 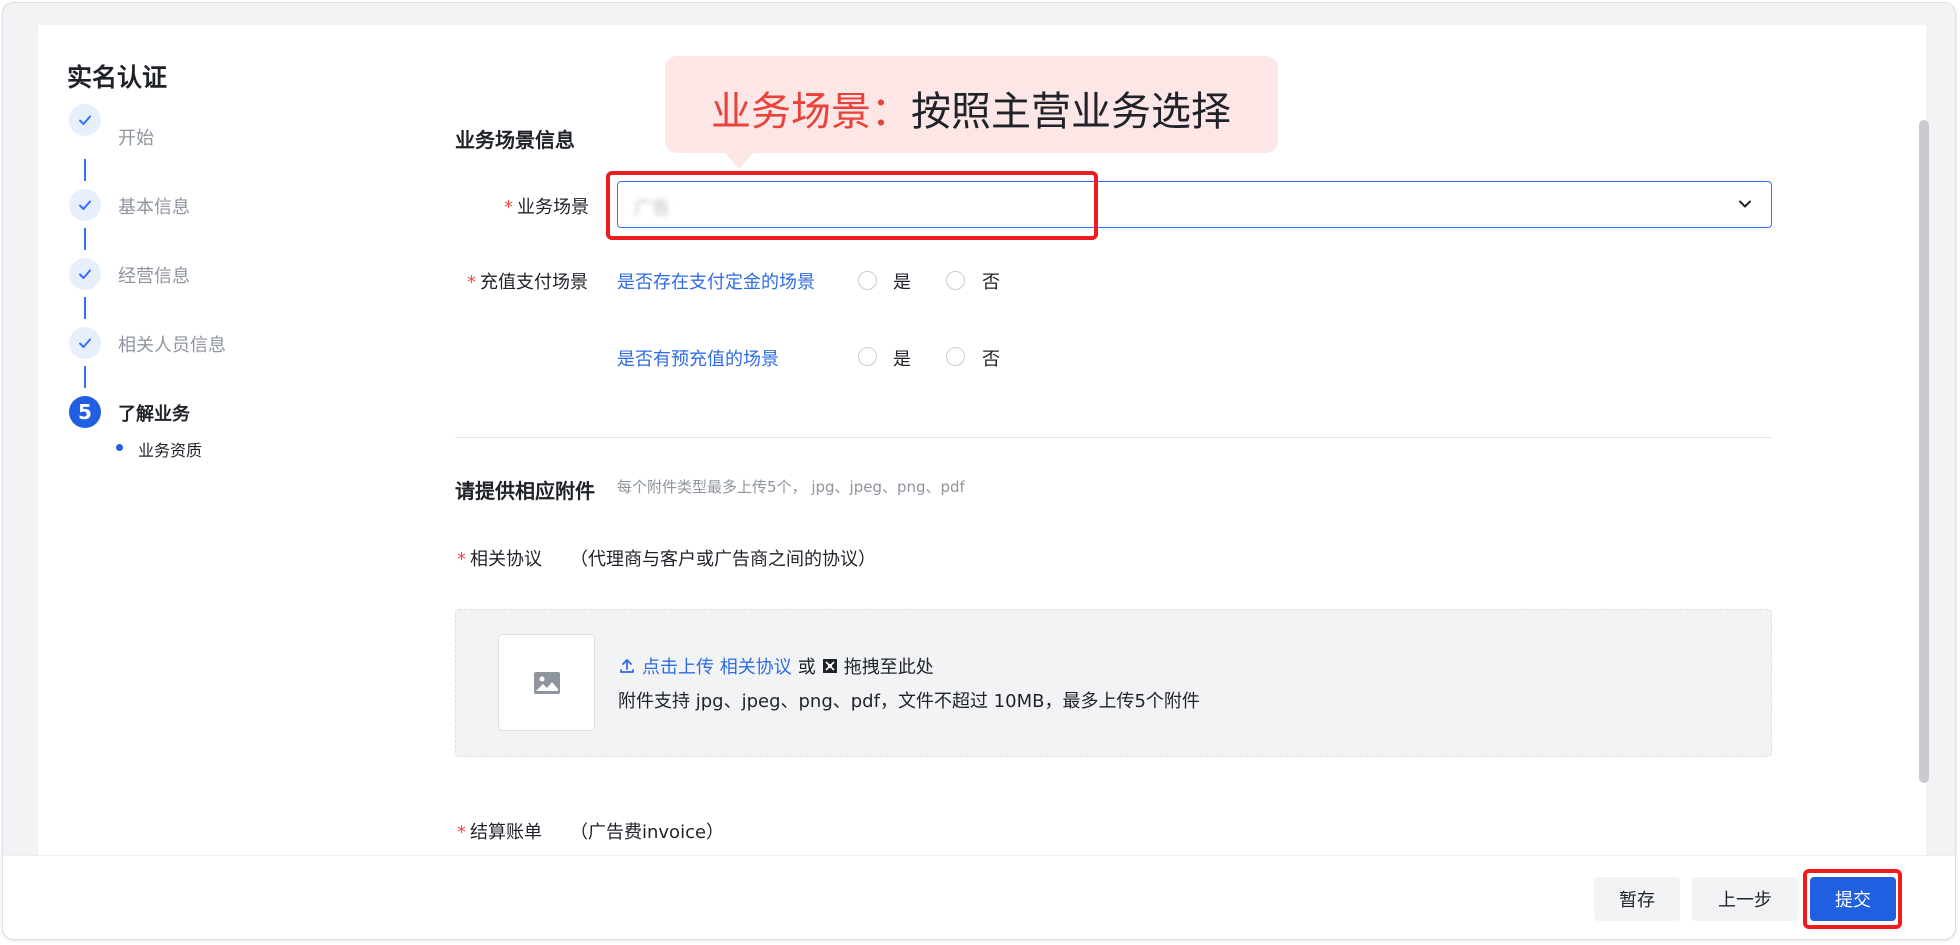 I want to click on sub-step-dot, so click(x=119, y=447).